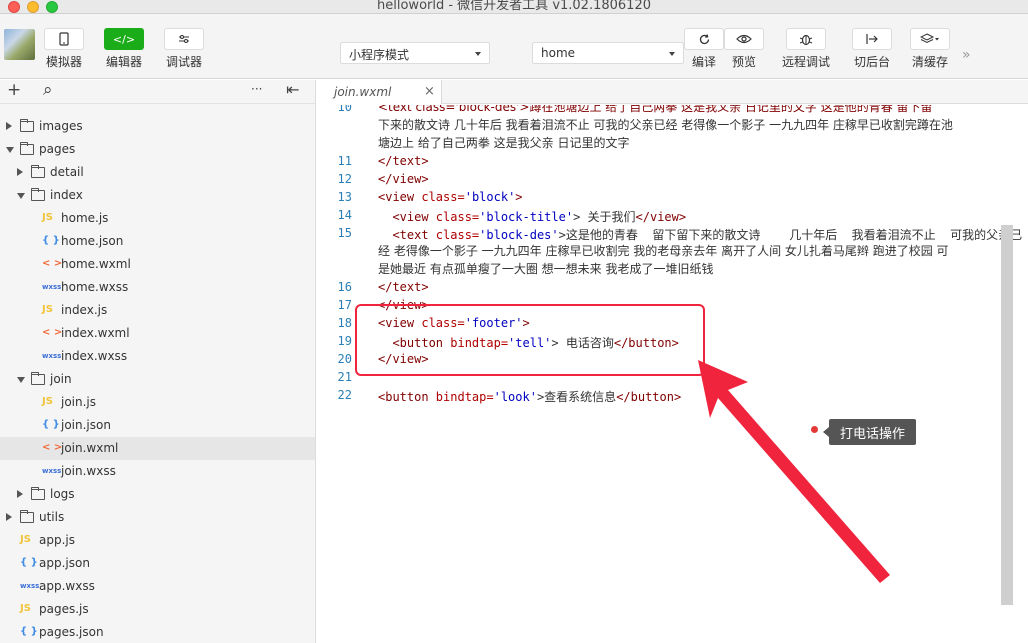 Image resolution: width=1028 pixels, height=643 pixels. Describe the element at coordinates (157, 563) in the screenshot. I see `file-item: { } app.json` at that location.